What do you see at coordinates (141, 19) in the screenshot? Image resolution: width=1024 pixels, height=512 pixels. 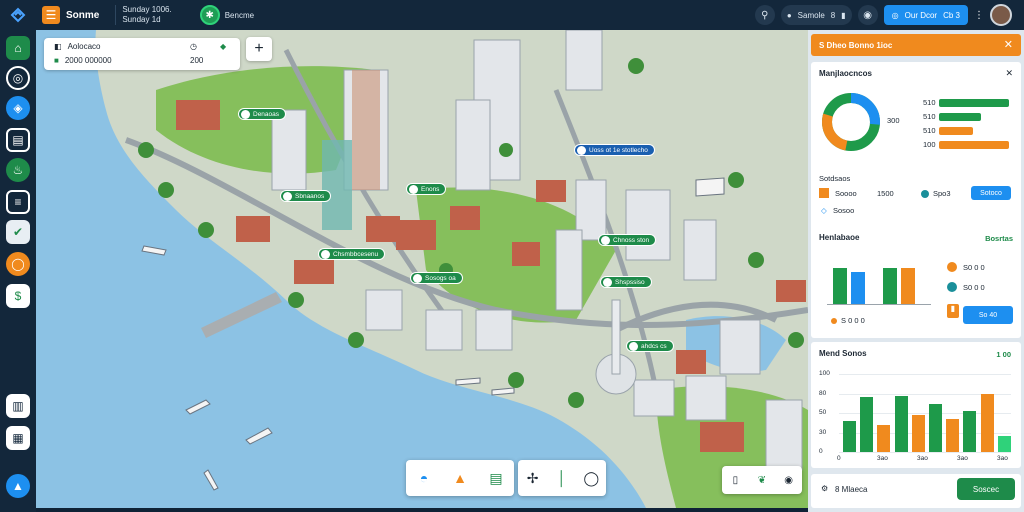 I see `session-info-line2: Sunday 1d` at bounding box center [141, 19].